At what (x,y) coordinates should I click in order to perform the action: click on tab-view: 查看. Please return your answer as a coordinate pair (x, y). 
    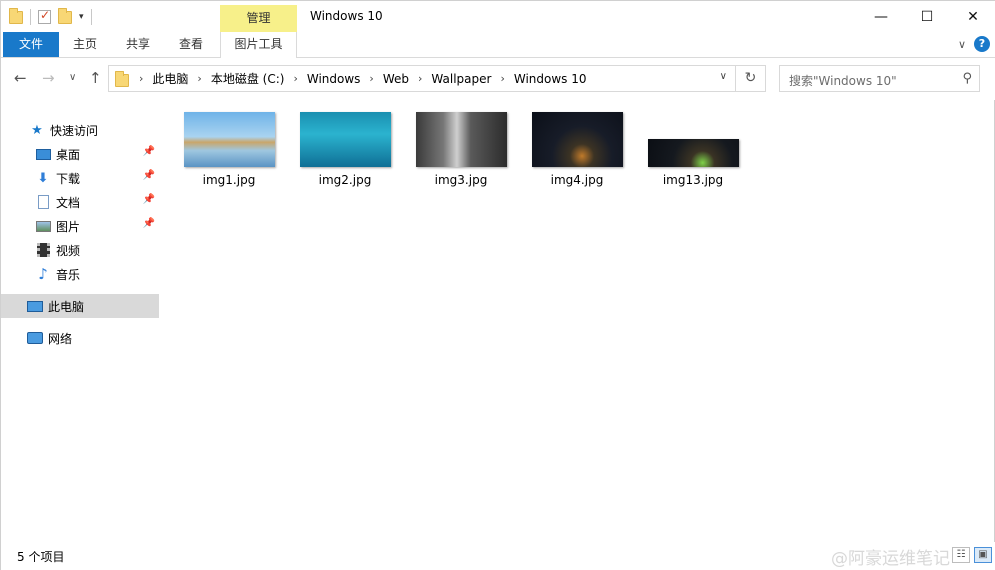
    Looking at the image, I should click on (191, 44).